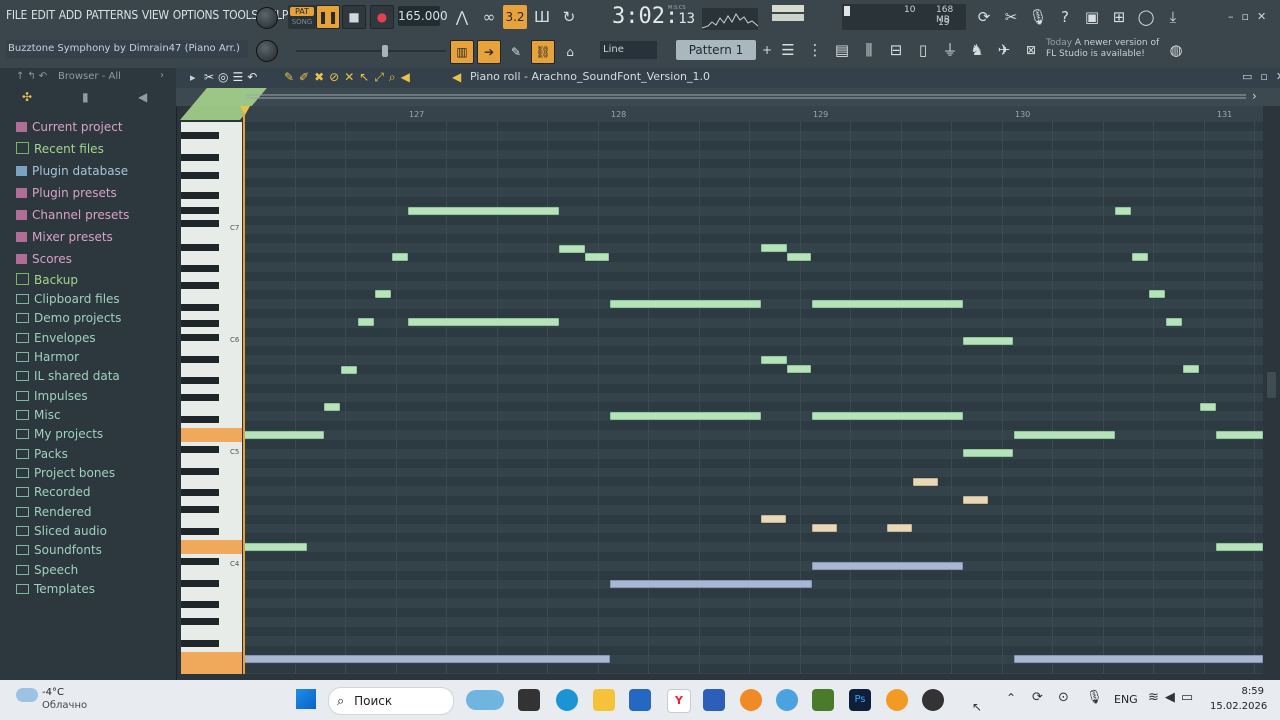  Describe the element at coordinates (47, 570) in the screenshot. I see `browser-item: Speech` at that location.